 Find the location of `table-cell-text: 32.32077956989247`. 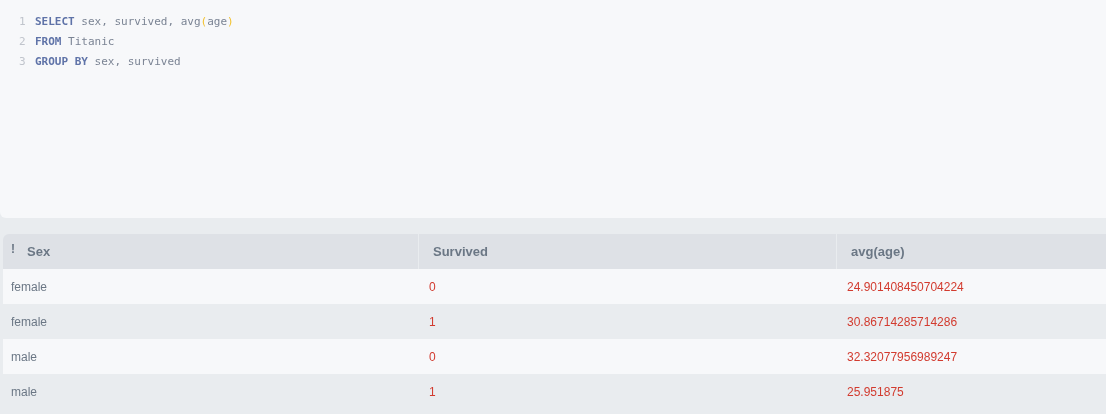

table-cell-text: 32.32077956989247 is located at coordinates (902, 357).